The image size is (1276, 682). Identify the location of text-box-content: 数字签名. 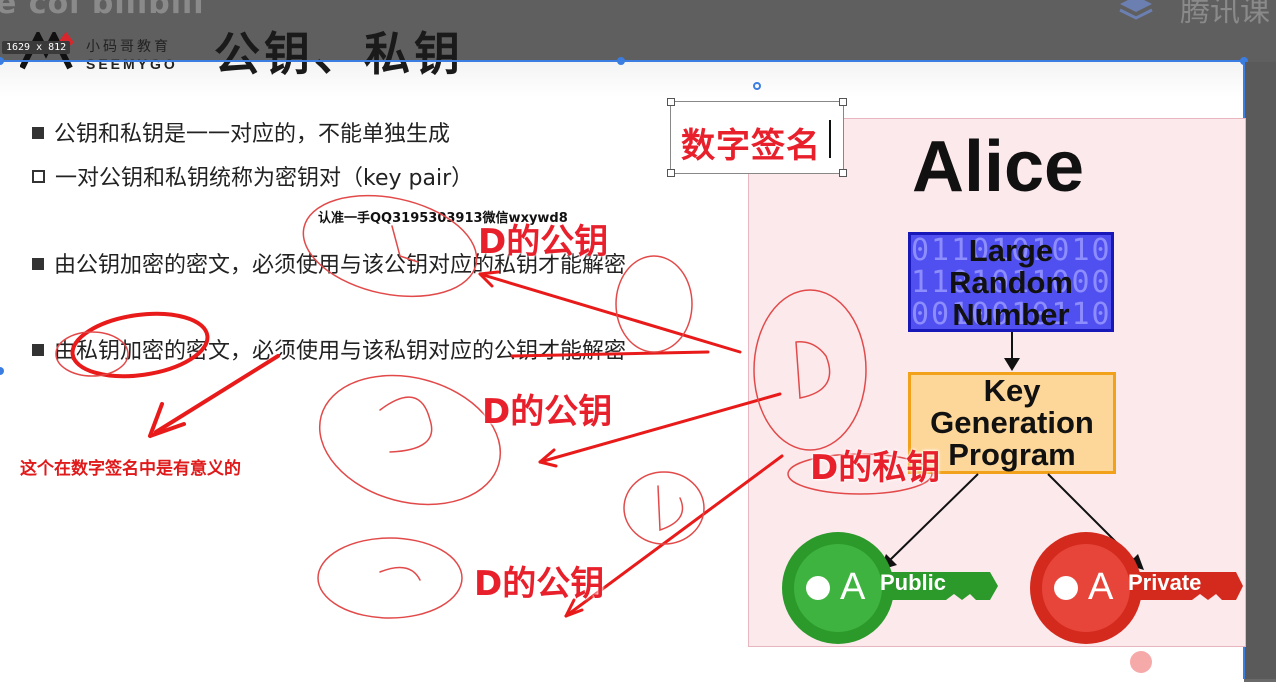
(751, 142).